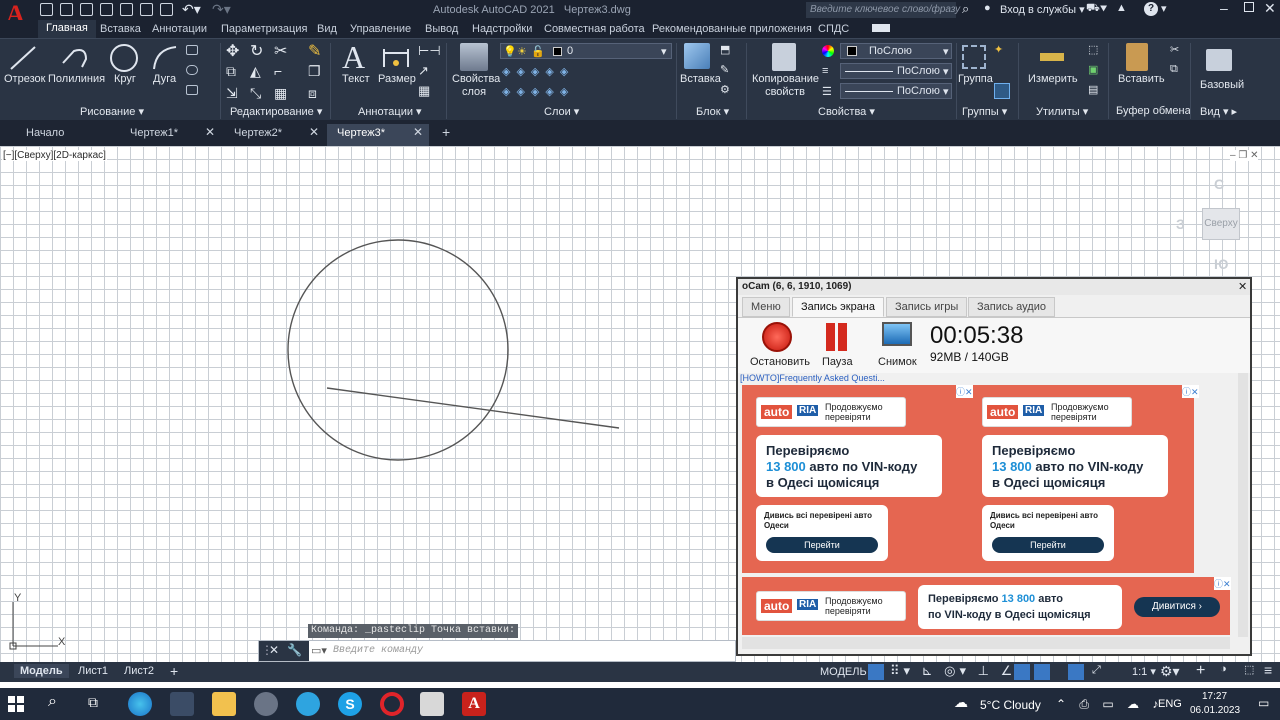  I want to click on polyline-icon, so click(75, 58).